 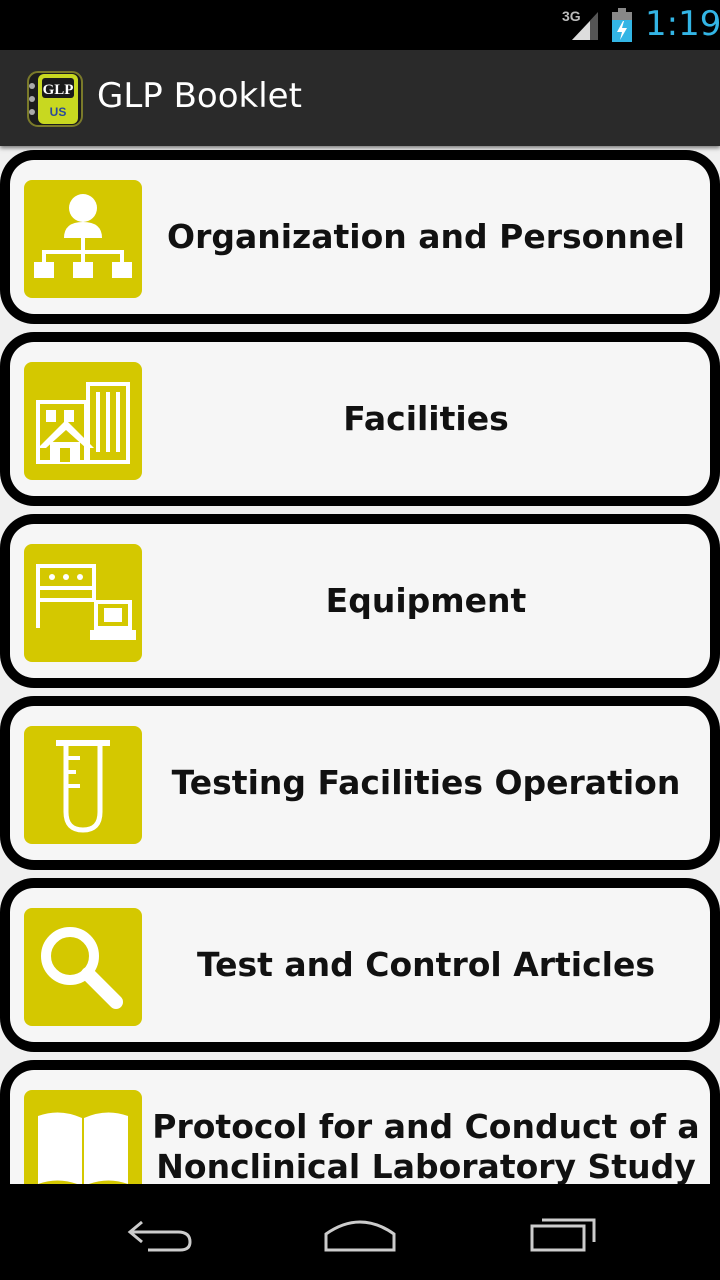 I want to click on menu-card: Equipment, so click(x=360, y=601).